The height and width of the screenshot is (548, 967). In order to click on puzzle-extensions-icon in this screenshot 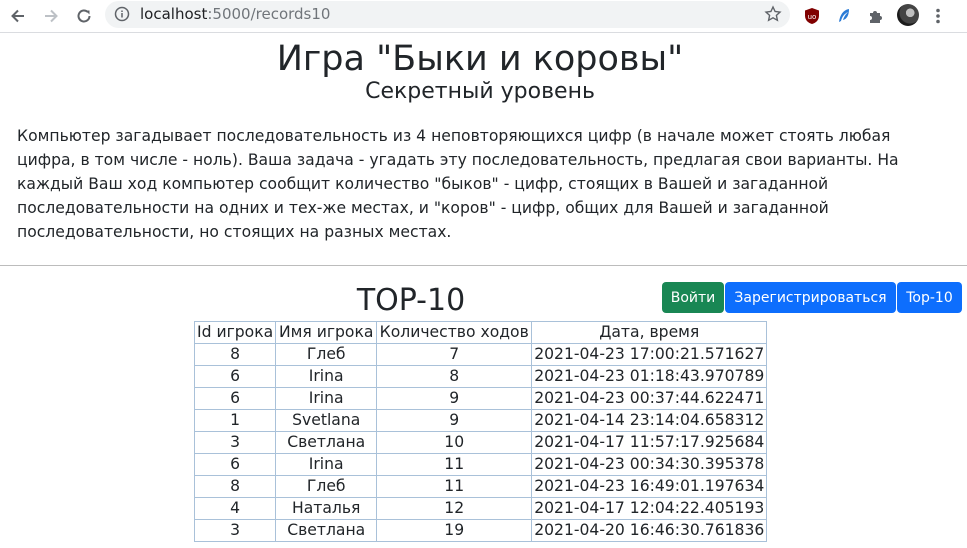, I will do `click(876, 16)`.